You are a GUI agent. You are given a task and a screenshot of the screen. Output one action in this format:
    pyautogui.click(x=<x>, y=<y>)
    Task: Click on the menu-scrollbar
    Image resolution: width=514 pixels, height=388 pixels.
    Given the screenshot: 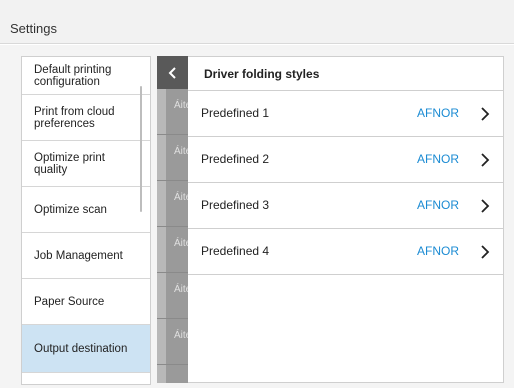 What is the action you would take?
    pyautogui.click(x=141, y=149)
    